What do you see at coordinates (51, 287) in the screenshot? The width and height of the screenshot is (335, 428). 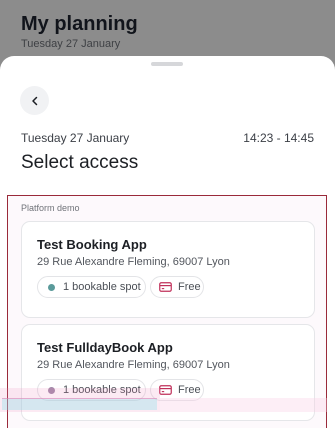 I see `availability-dot-icon` at bounding box center [51, 287].